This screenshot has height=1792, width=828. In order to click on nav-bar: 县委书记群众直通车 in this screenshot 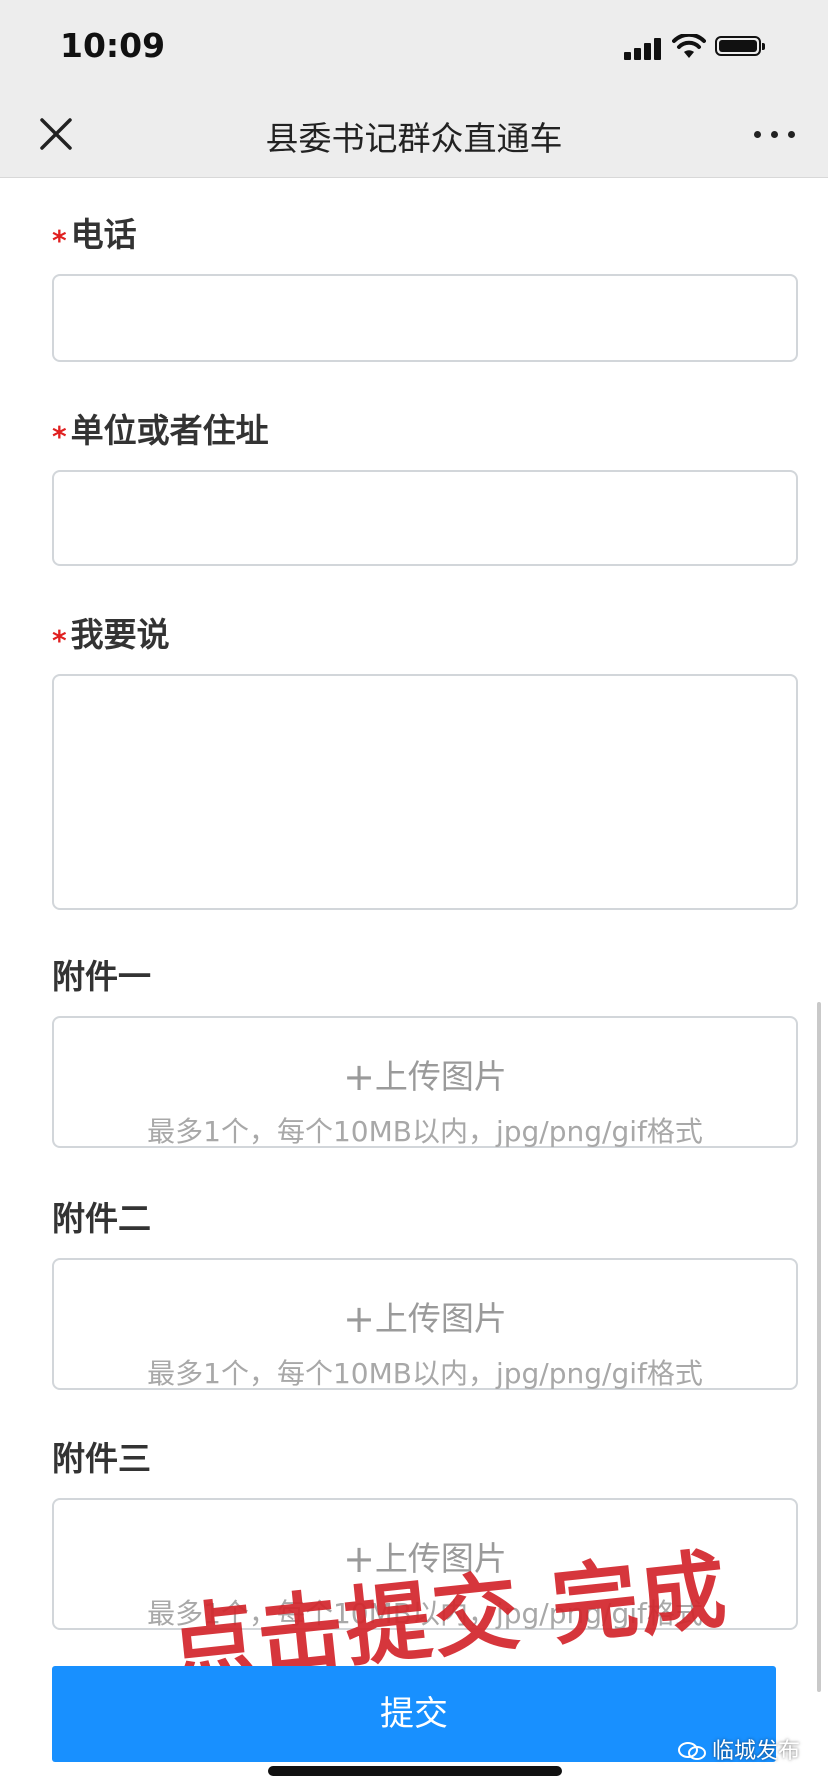, I will do `click(414, 137)`.